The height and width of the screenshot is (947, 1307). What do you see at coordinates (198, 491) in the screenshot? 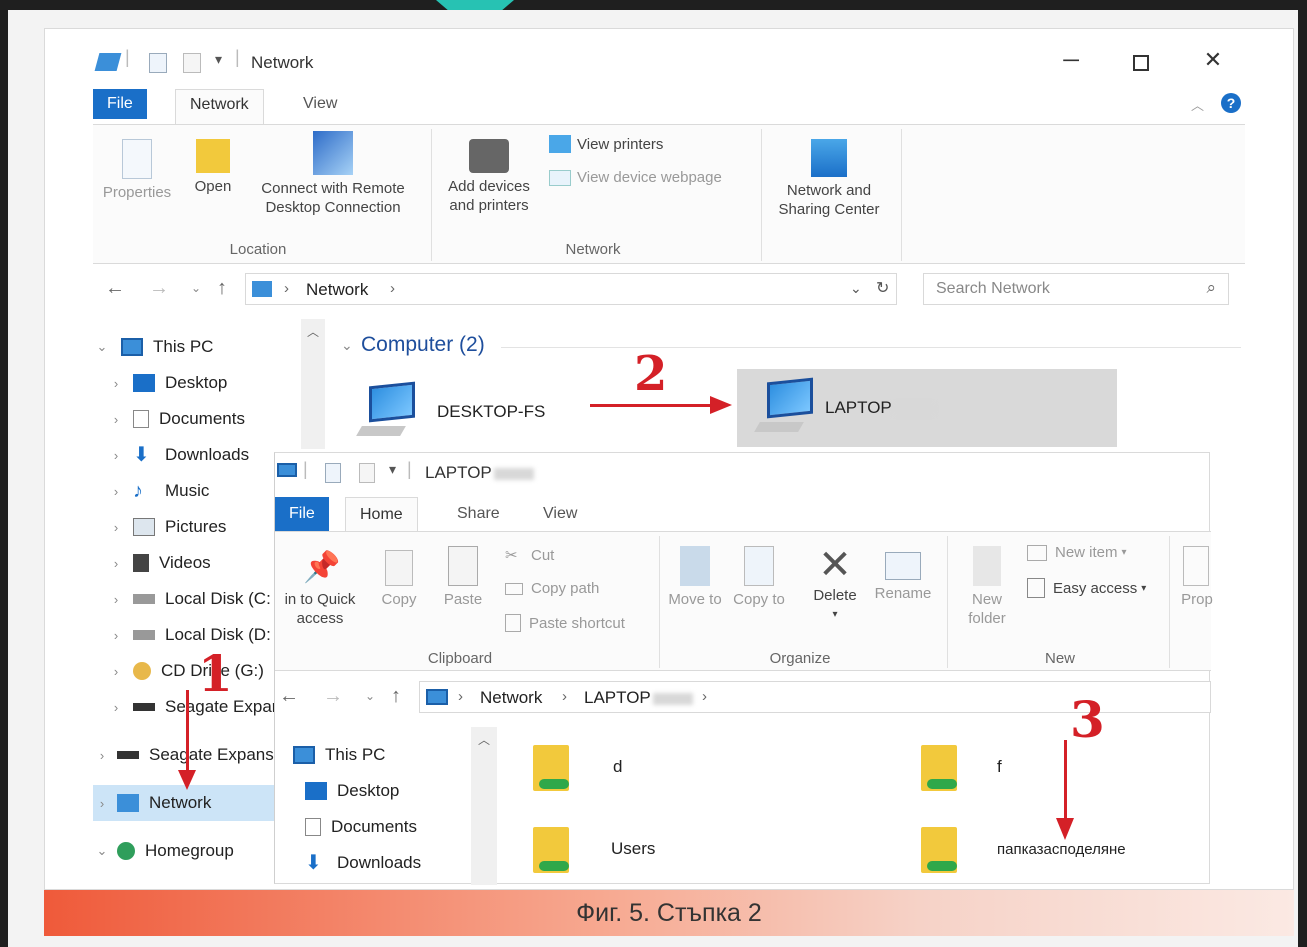
I see `nav-item-music: › ♪ Music` at bounding box center [198, 491].